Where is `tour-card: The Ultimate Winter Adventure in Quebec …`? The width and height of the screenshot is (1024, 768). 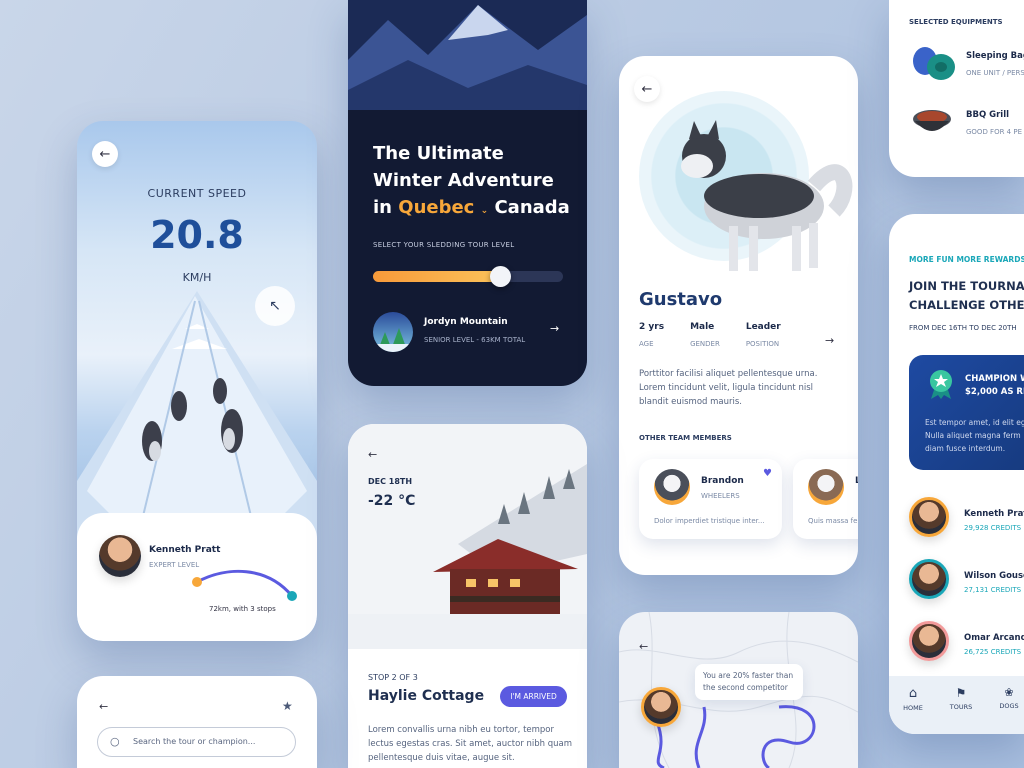
tour-card: The Ultimate Winter Adventure in Quebec … is located at coordinates (467, 193).